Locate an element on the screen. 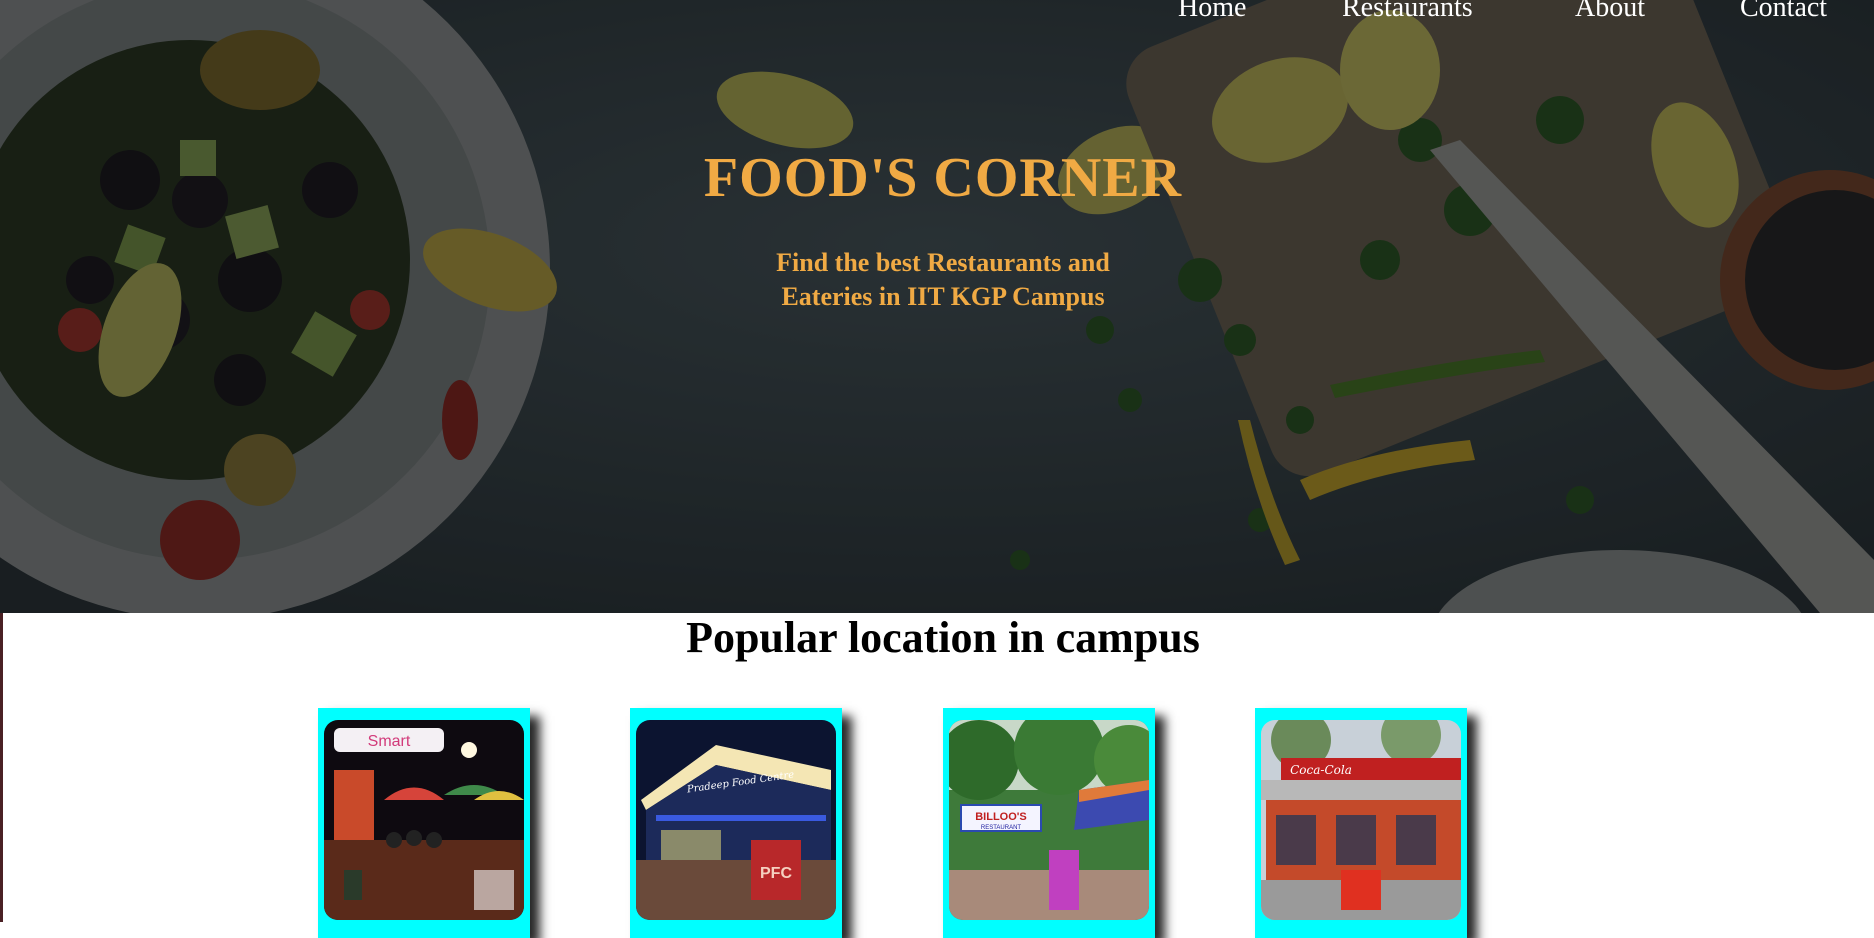  smart-sign-text: Smart is located at coordinates (389, 741).